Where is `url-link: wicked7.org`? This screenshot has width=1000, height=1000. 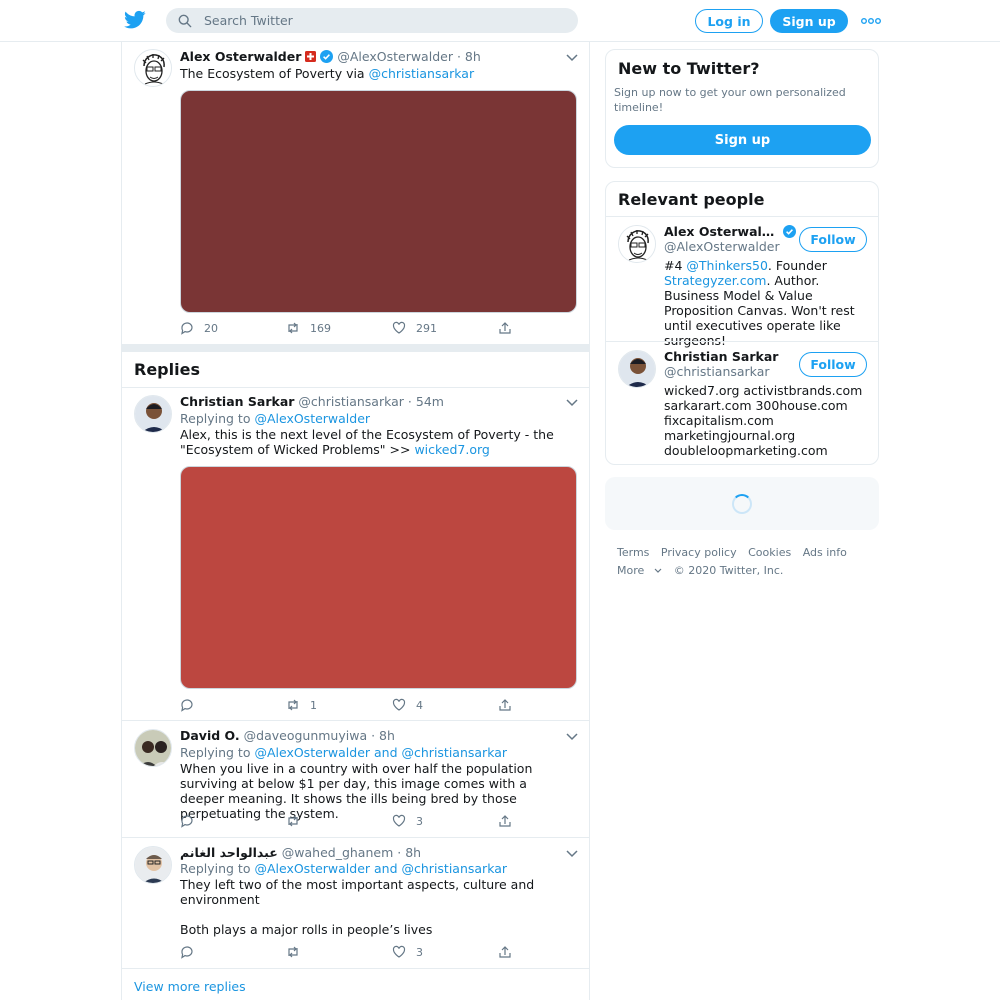
url-link: wicked7.org is located at coordinates (451, 449).